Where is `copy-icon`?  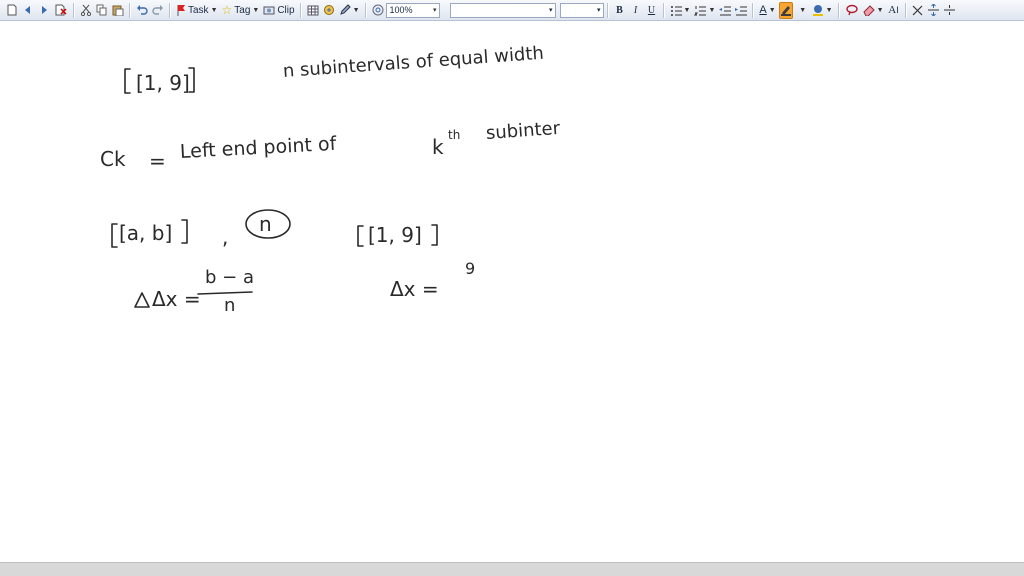 copy-icon is located at coordinates (102, 10).